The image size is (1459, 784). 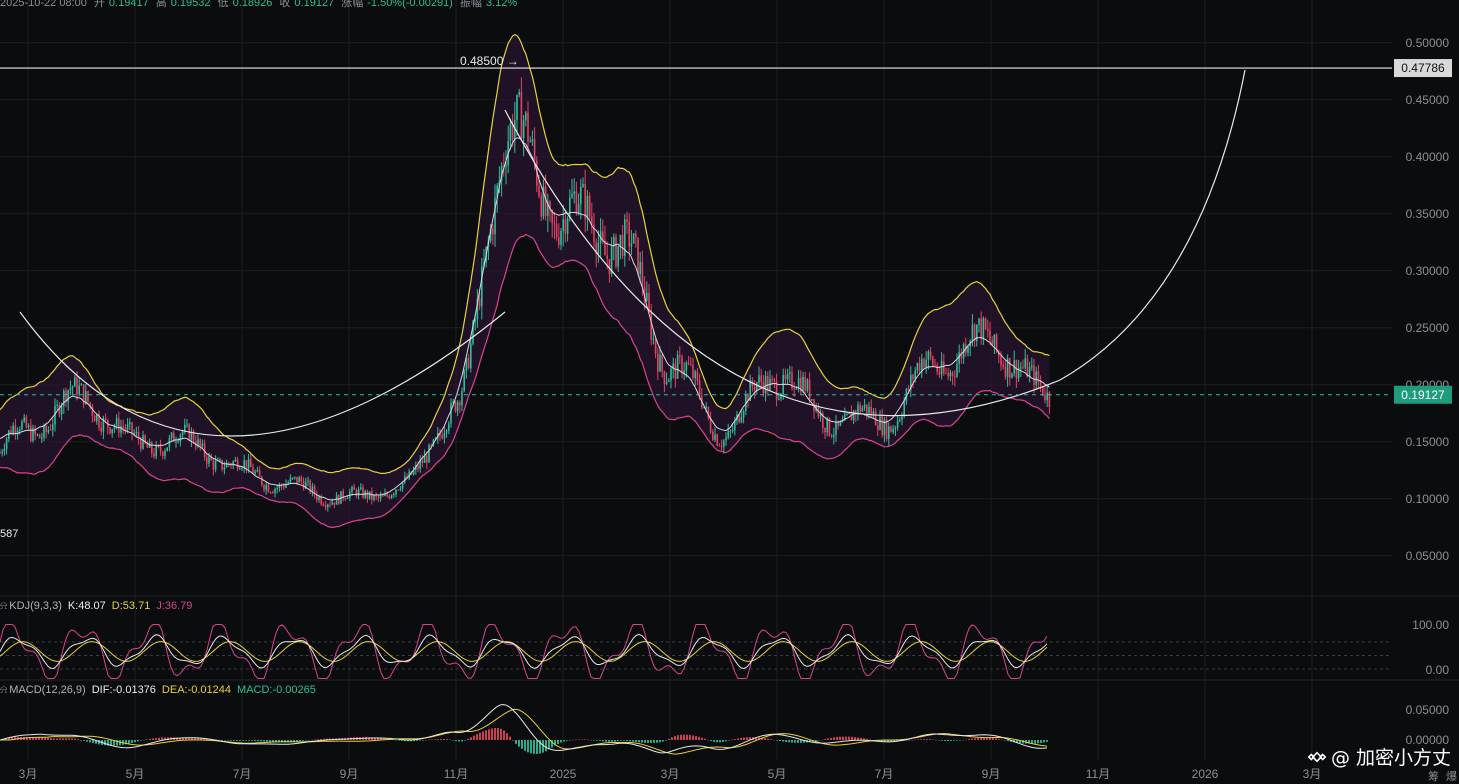 What do you see at coordinates (524, 731) in the screenshot?
I see `macd-dea-line` at bounding box center [524, 731].